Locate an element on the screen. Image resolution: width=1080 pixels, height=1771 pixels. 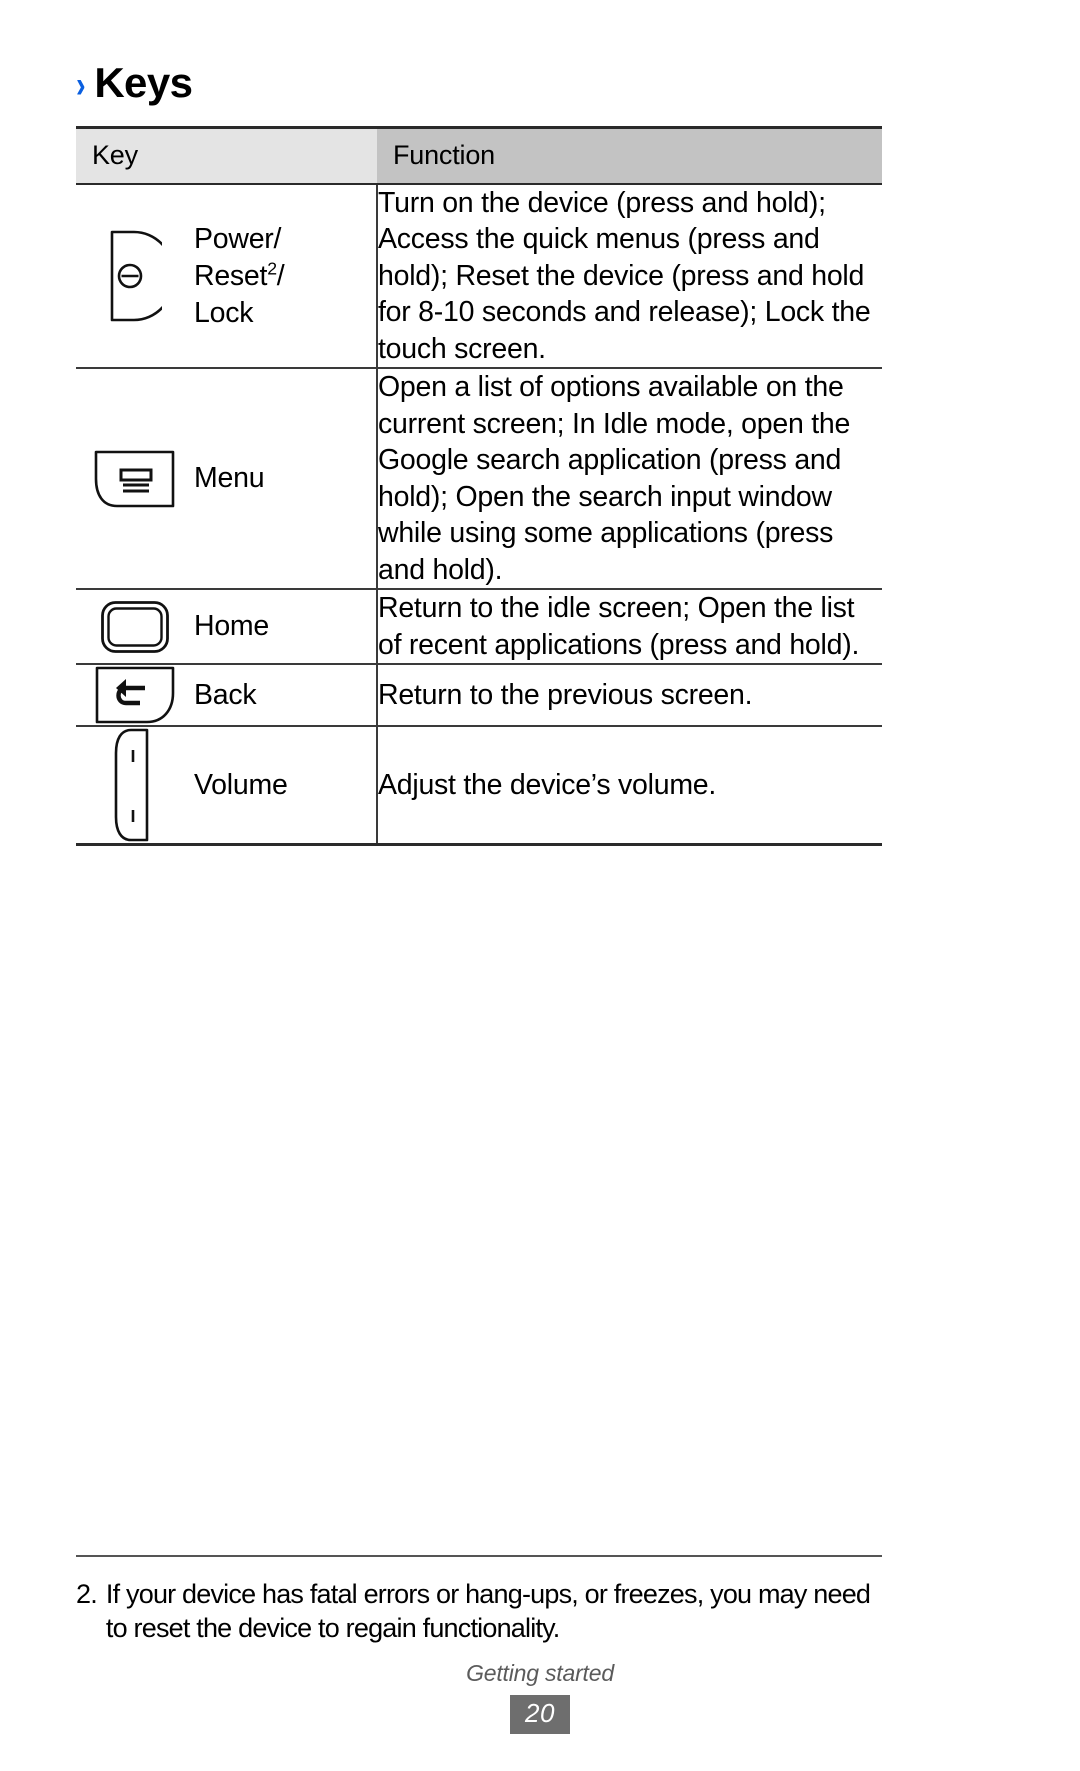
table-row: Back Return to the previous screen. is located at coordinates (479, 696).